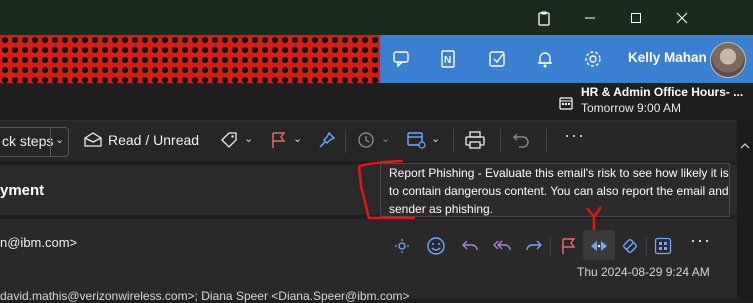  Describe the element at coordinates (470, 246) in the screenshot. I see `reply-icon` at that location.